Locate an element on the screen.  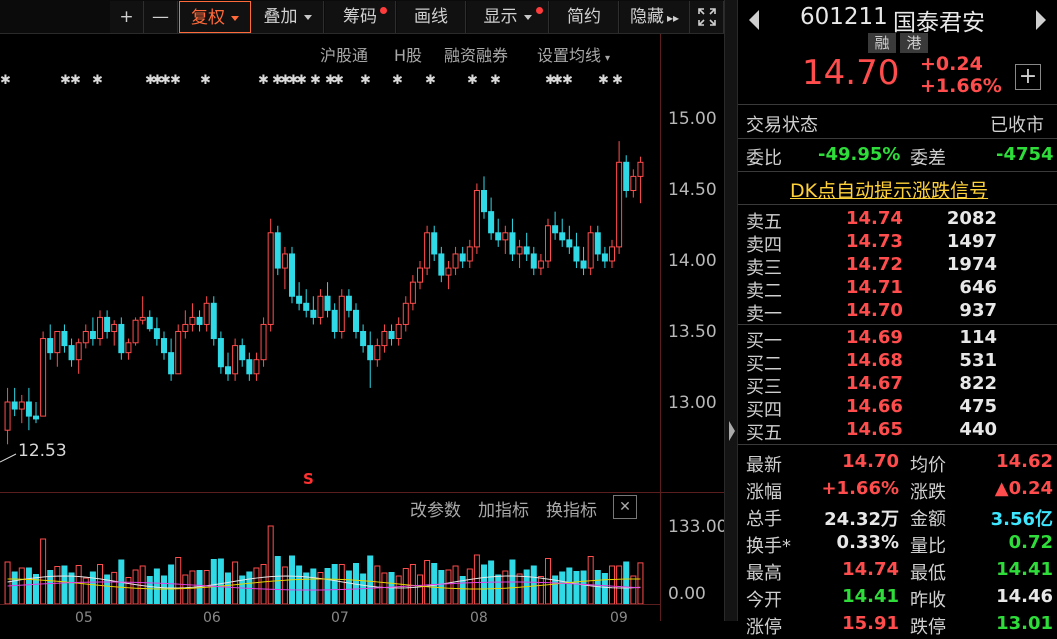
add-watchlist-button: + is located at coordinates (1028, 77).